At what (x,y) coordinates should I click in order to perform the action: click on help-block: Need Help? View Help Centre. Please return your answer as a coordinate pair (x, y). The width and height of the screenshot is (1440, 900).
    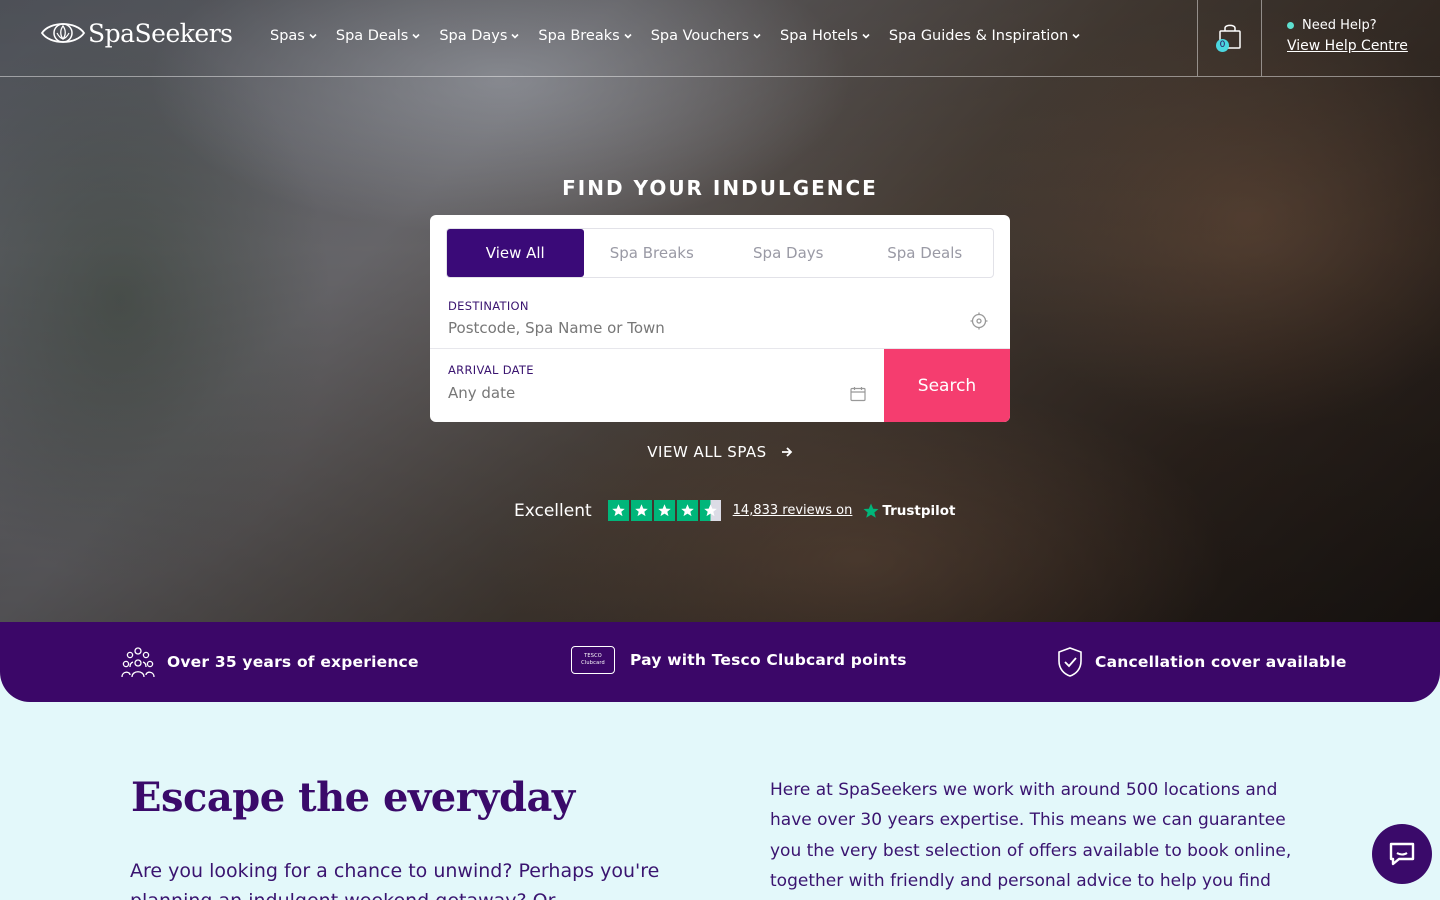
    Looking at the image, I should click on (1347, 36).